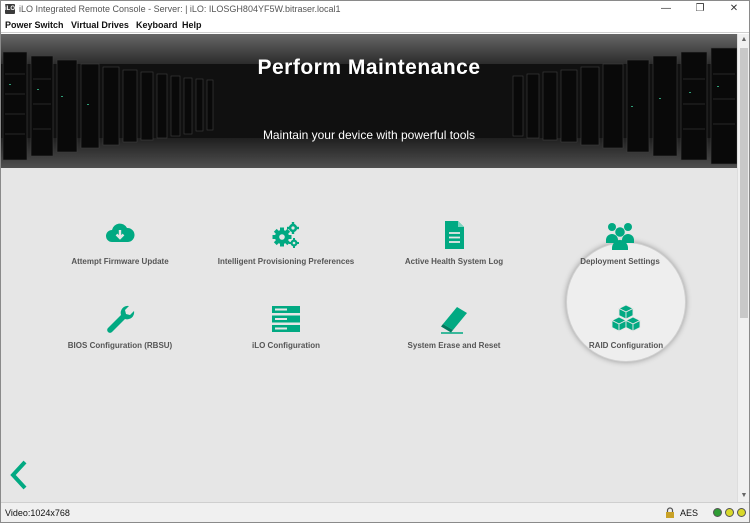  Describe the element at coordinates (626, 334) in the screenshot. I see `tile-raid-configuration: RAID Configuration` at that location.